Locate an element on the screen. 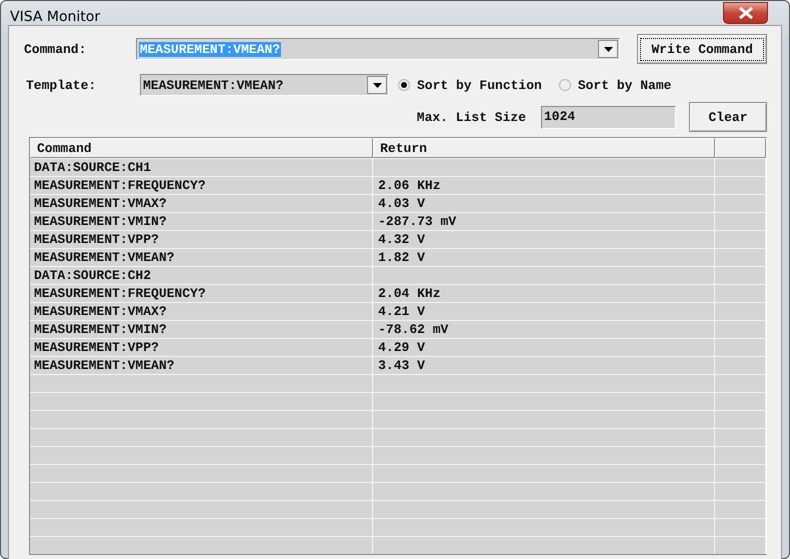 The image size is (790, 559). clear-button: Clear is located at coordinates (728, 117).